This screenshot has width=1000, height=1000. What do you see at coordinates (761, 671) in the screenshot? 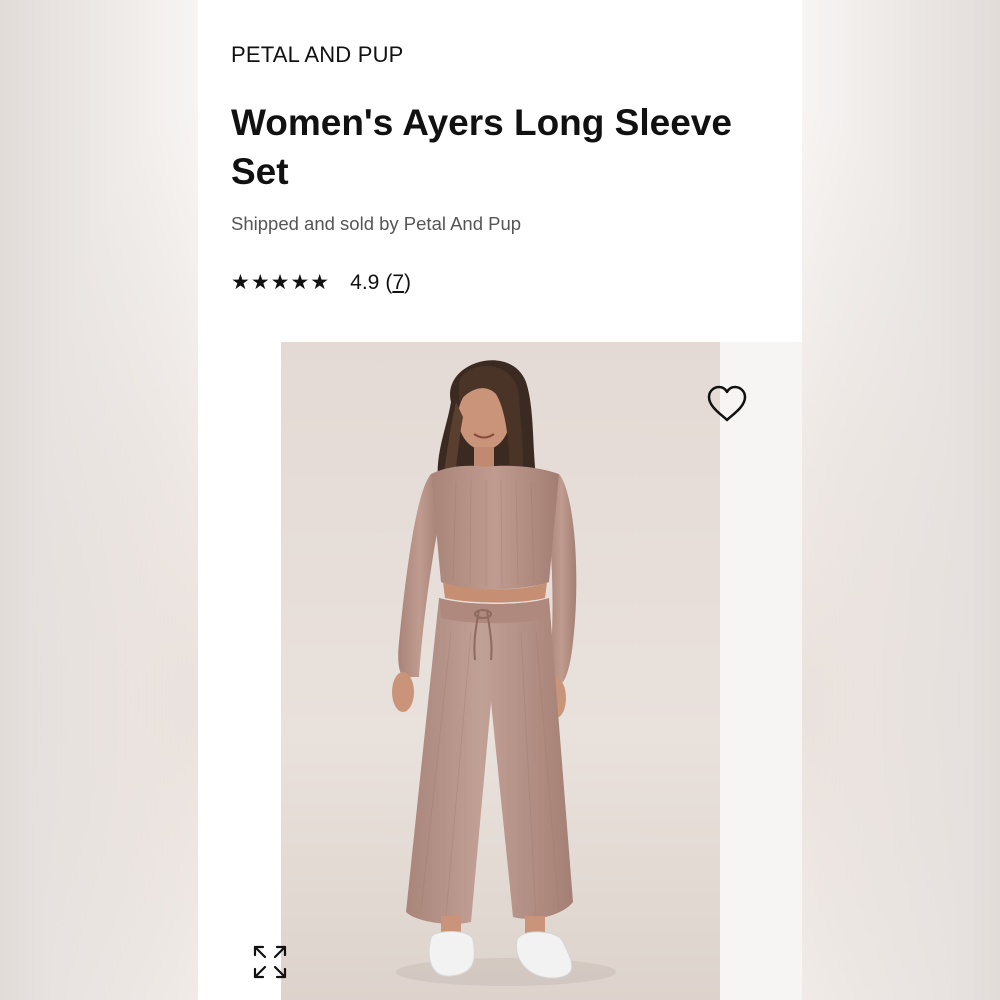
I see `next-image-peek` at bounding box center [761, 671].